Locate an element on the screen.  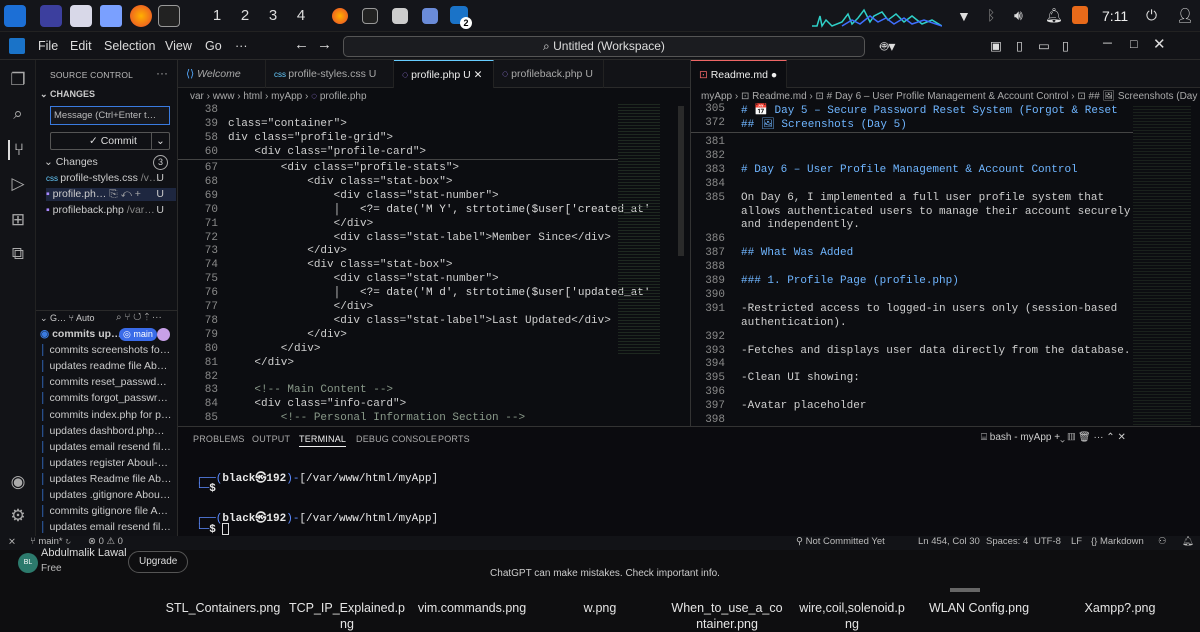
volume-icon: 🔊︎ is located at coordinates (1018, 15).